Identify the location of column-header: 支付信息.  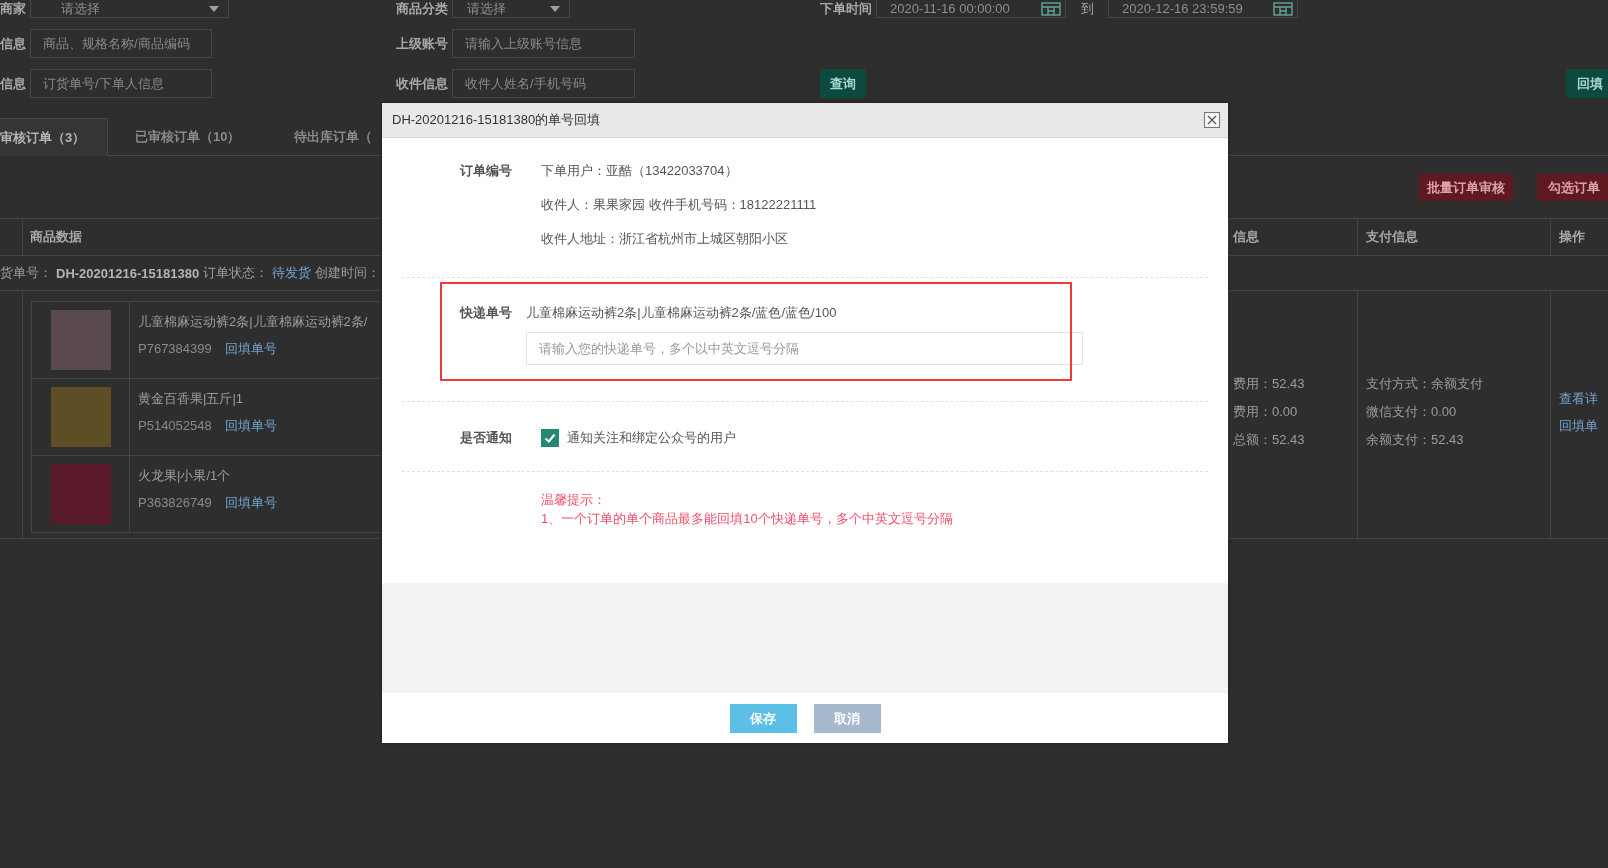
(1392, 237).